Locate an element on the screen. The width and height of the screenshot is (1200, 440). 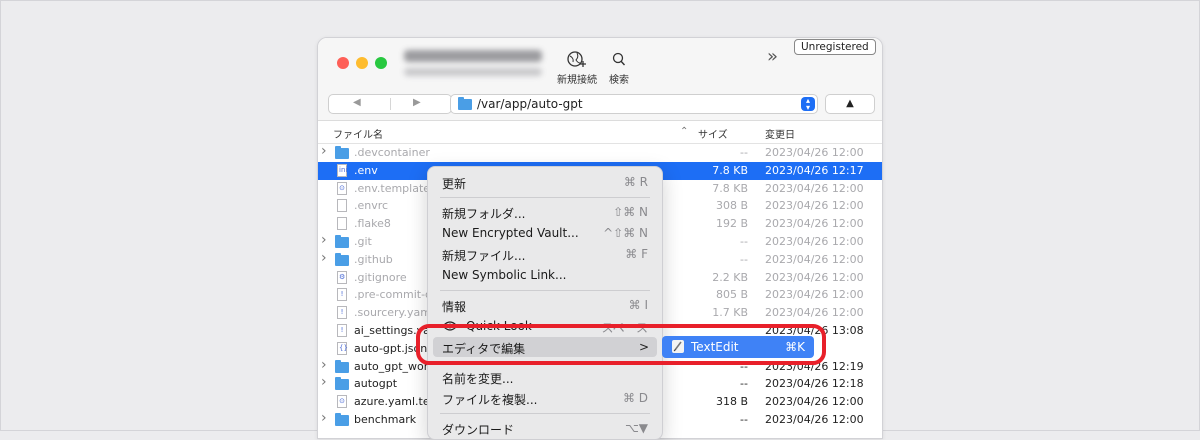
menu-item: 新規ファイル... ⌘ F is located at coordinates (545, 254).